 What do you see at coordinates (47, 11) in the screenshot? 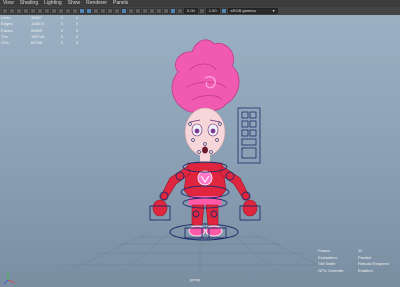
I see `resolution-gate-icon` at bounding box center [47, 11].